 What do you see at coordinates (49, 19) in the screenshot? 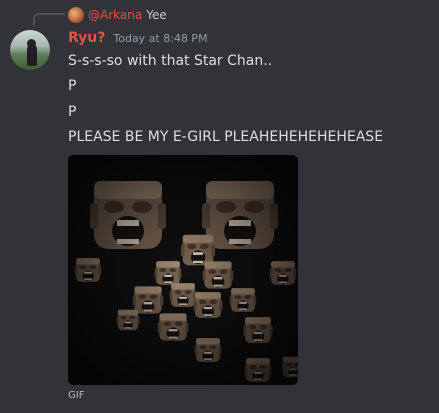
I see `reply-spine` at bounding box center [49, 19].